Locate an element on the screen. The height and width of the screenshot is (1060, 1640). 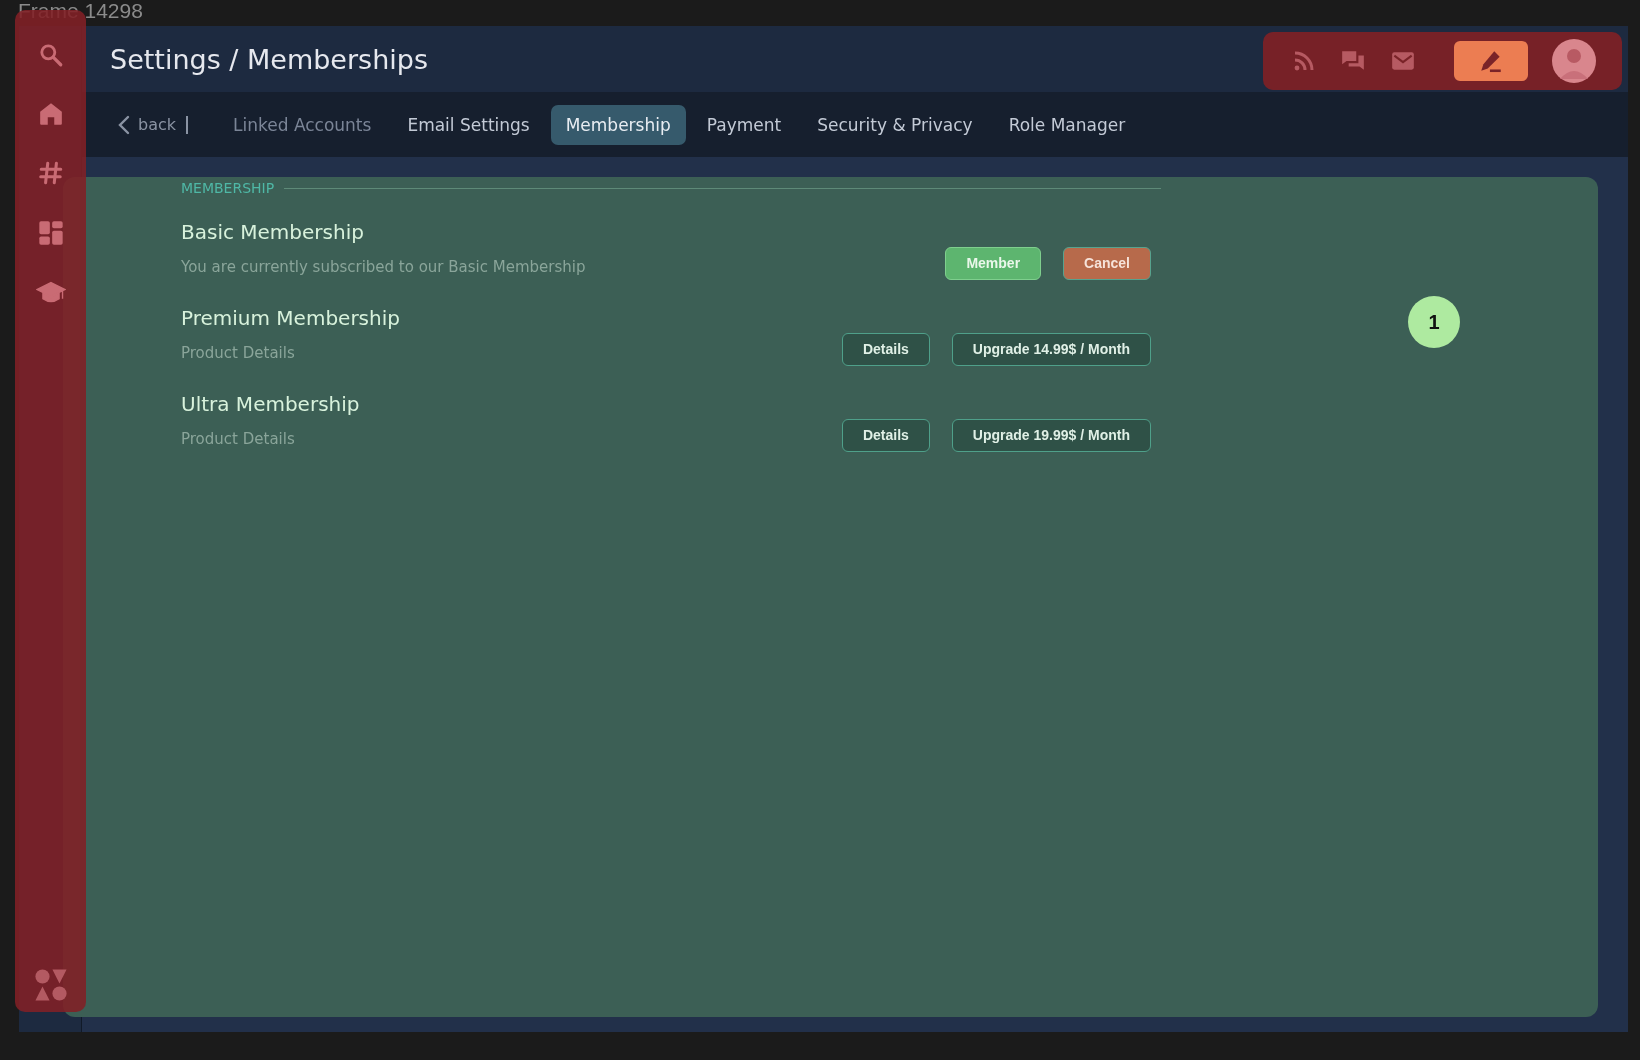
search-icon is located at coordinates (50, 55).